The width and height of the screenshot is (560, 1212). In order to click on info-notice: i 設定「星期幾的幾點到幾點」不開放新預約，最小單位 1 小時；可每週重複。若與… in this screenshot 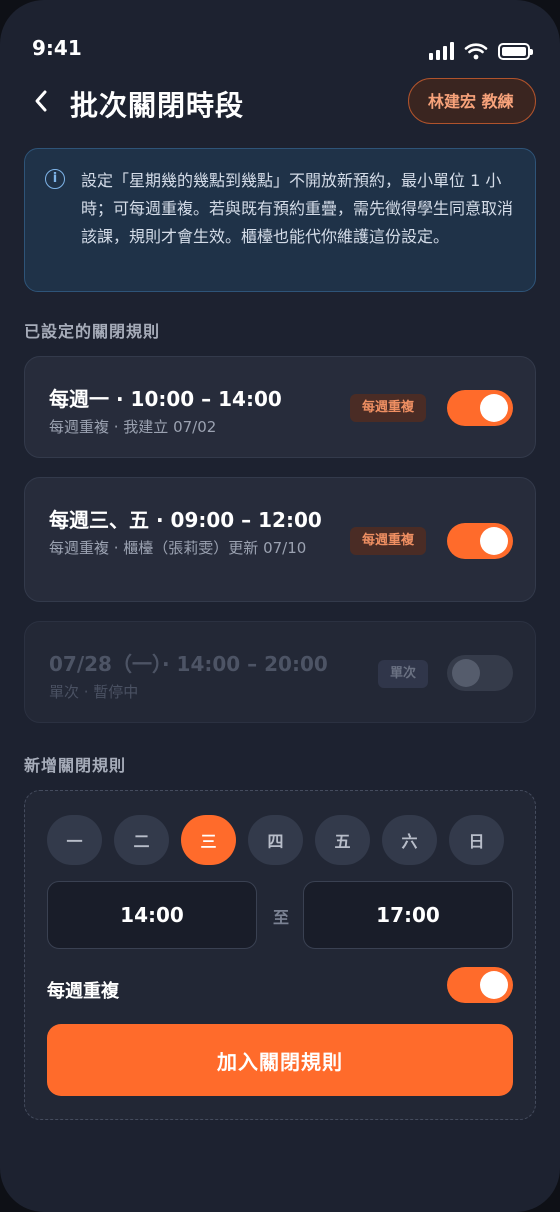, I will do `click(280, 220)`.